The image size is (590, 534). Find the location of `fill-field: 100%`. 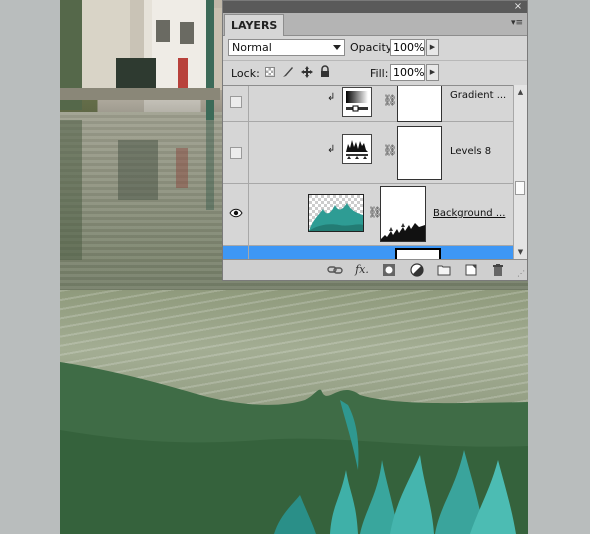

fill-field: 100% is located at coordinates (407, 72).